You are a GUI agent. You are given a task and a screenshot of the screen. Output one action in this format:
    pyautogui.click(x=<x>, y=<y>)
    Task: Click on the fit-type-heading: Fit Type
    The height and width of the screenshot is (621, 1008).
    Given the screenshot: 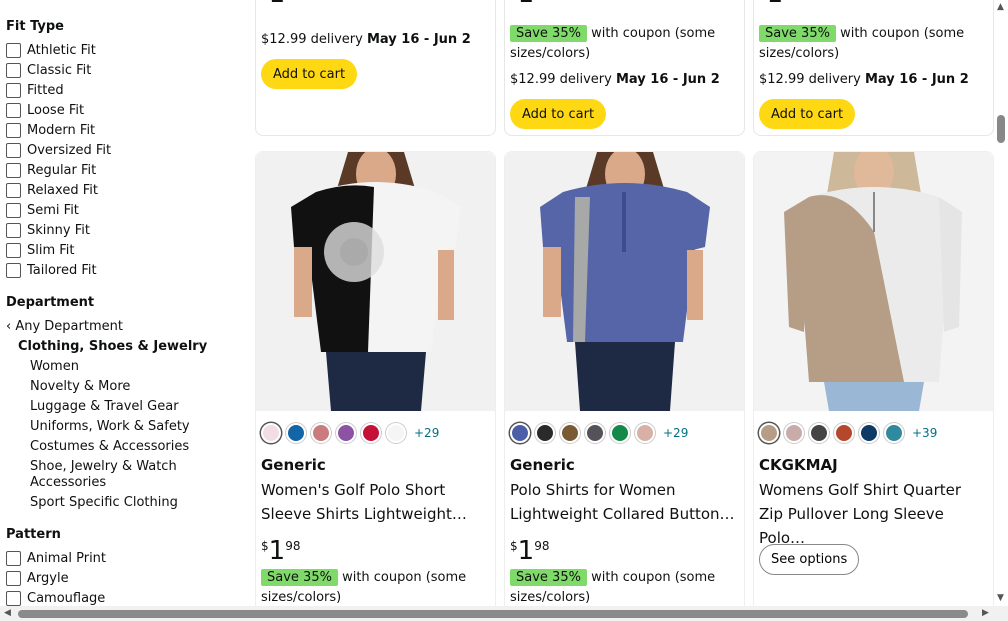 What is the action you would take?
    pyautogui.click(x=35, y=26)
    